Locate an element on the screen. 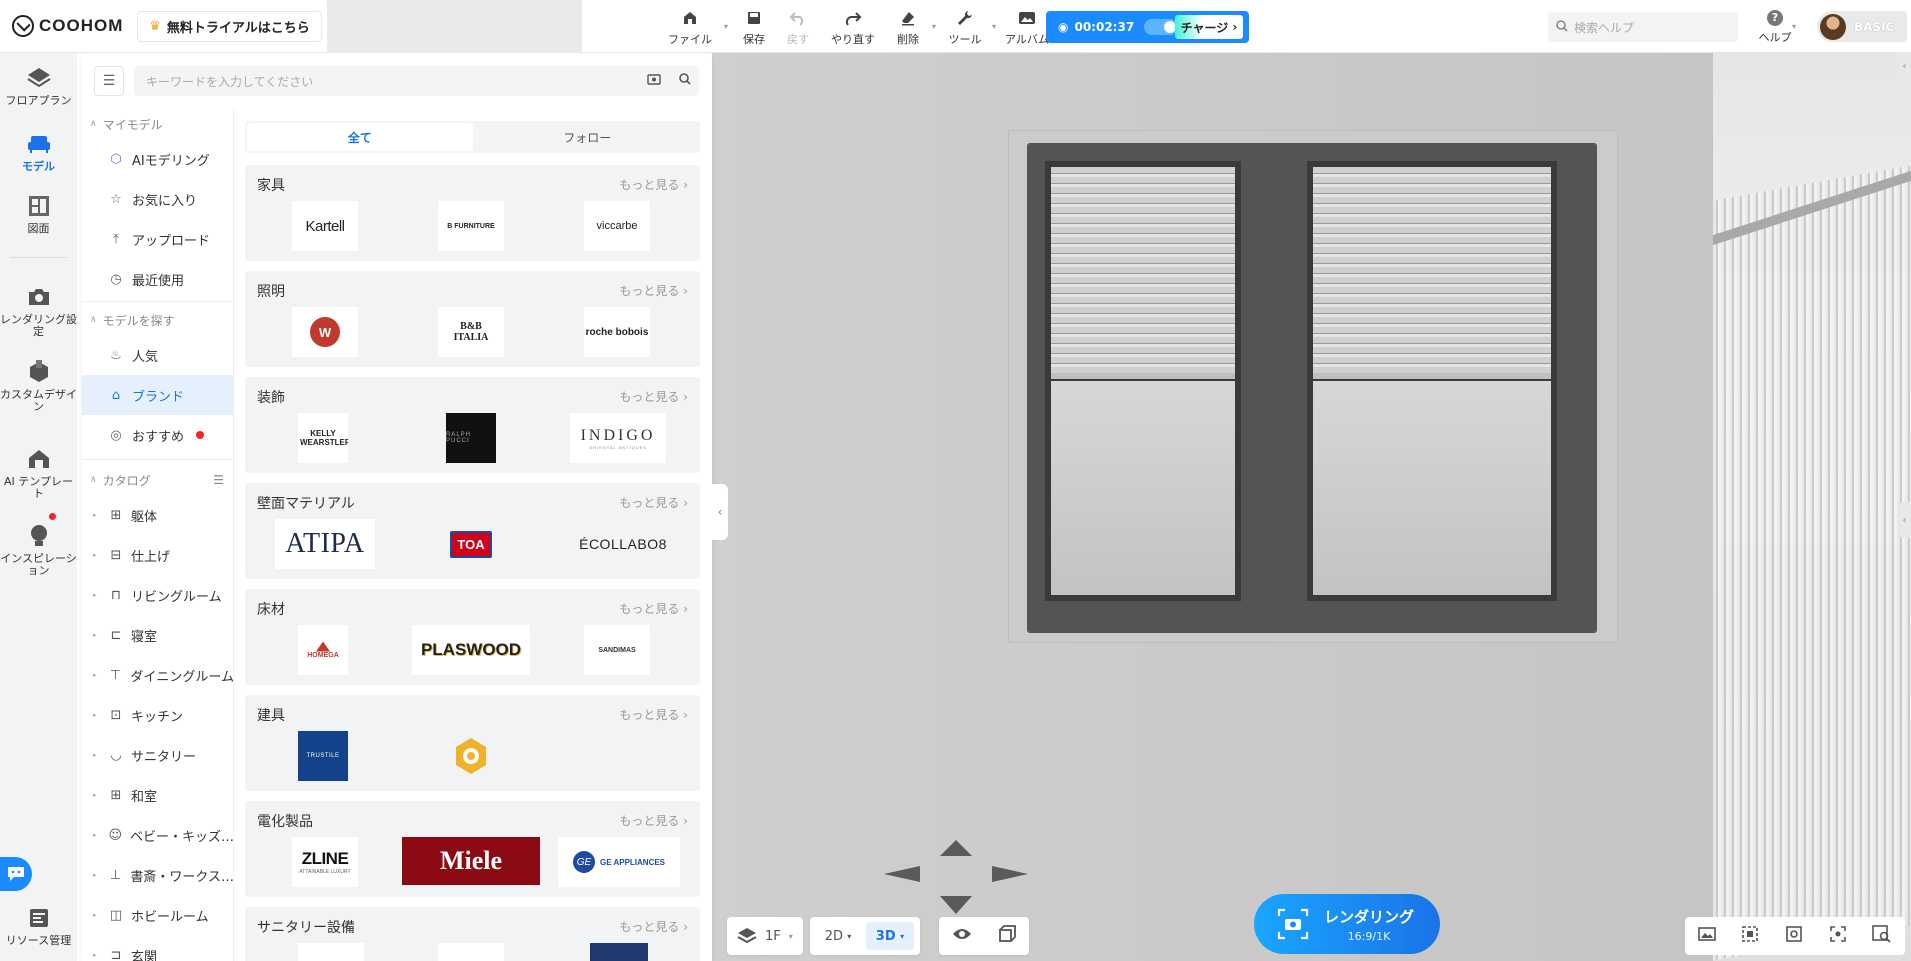 The image size is (1911, 961). arrow-right-icon is located at coordinates (1010, 874).